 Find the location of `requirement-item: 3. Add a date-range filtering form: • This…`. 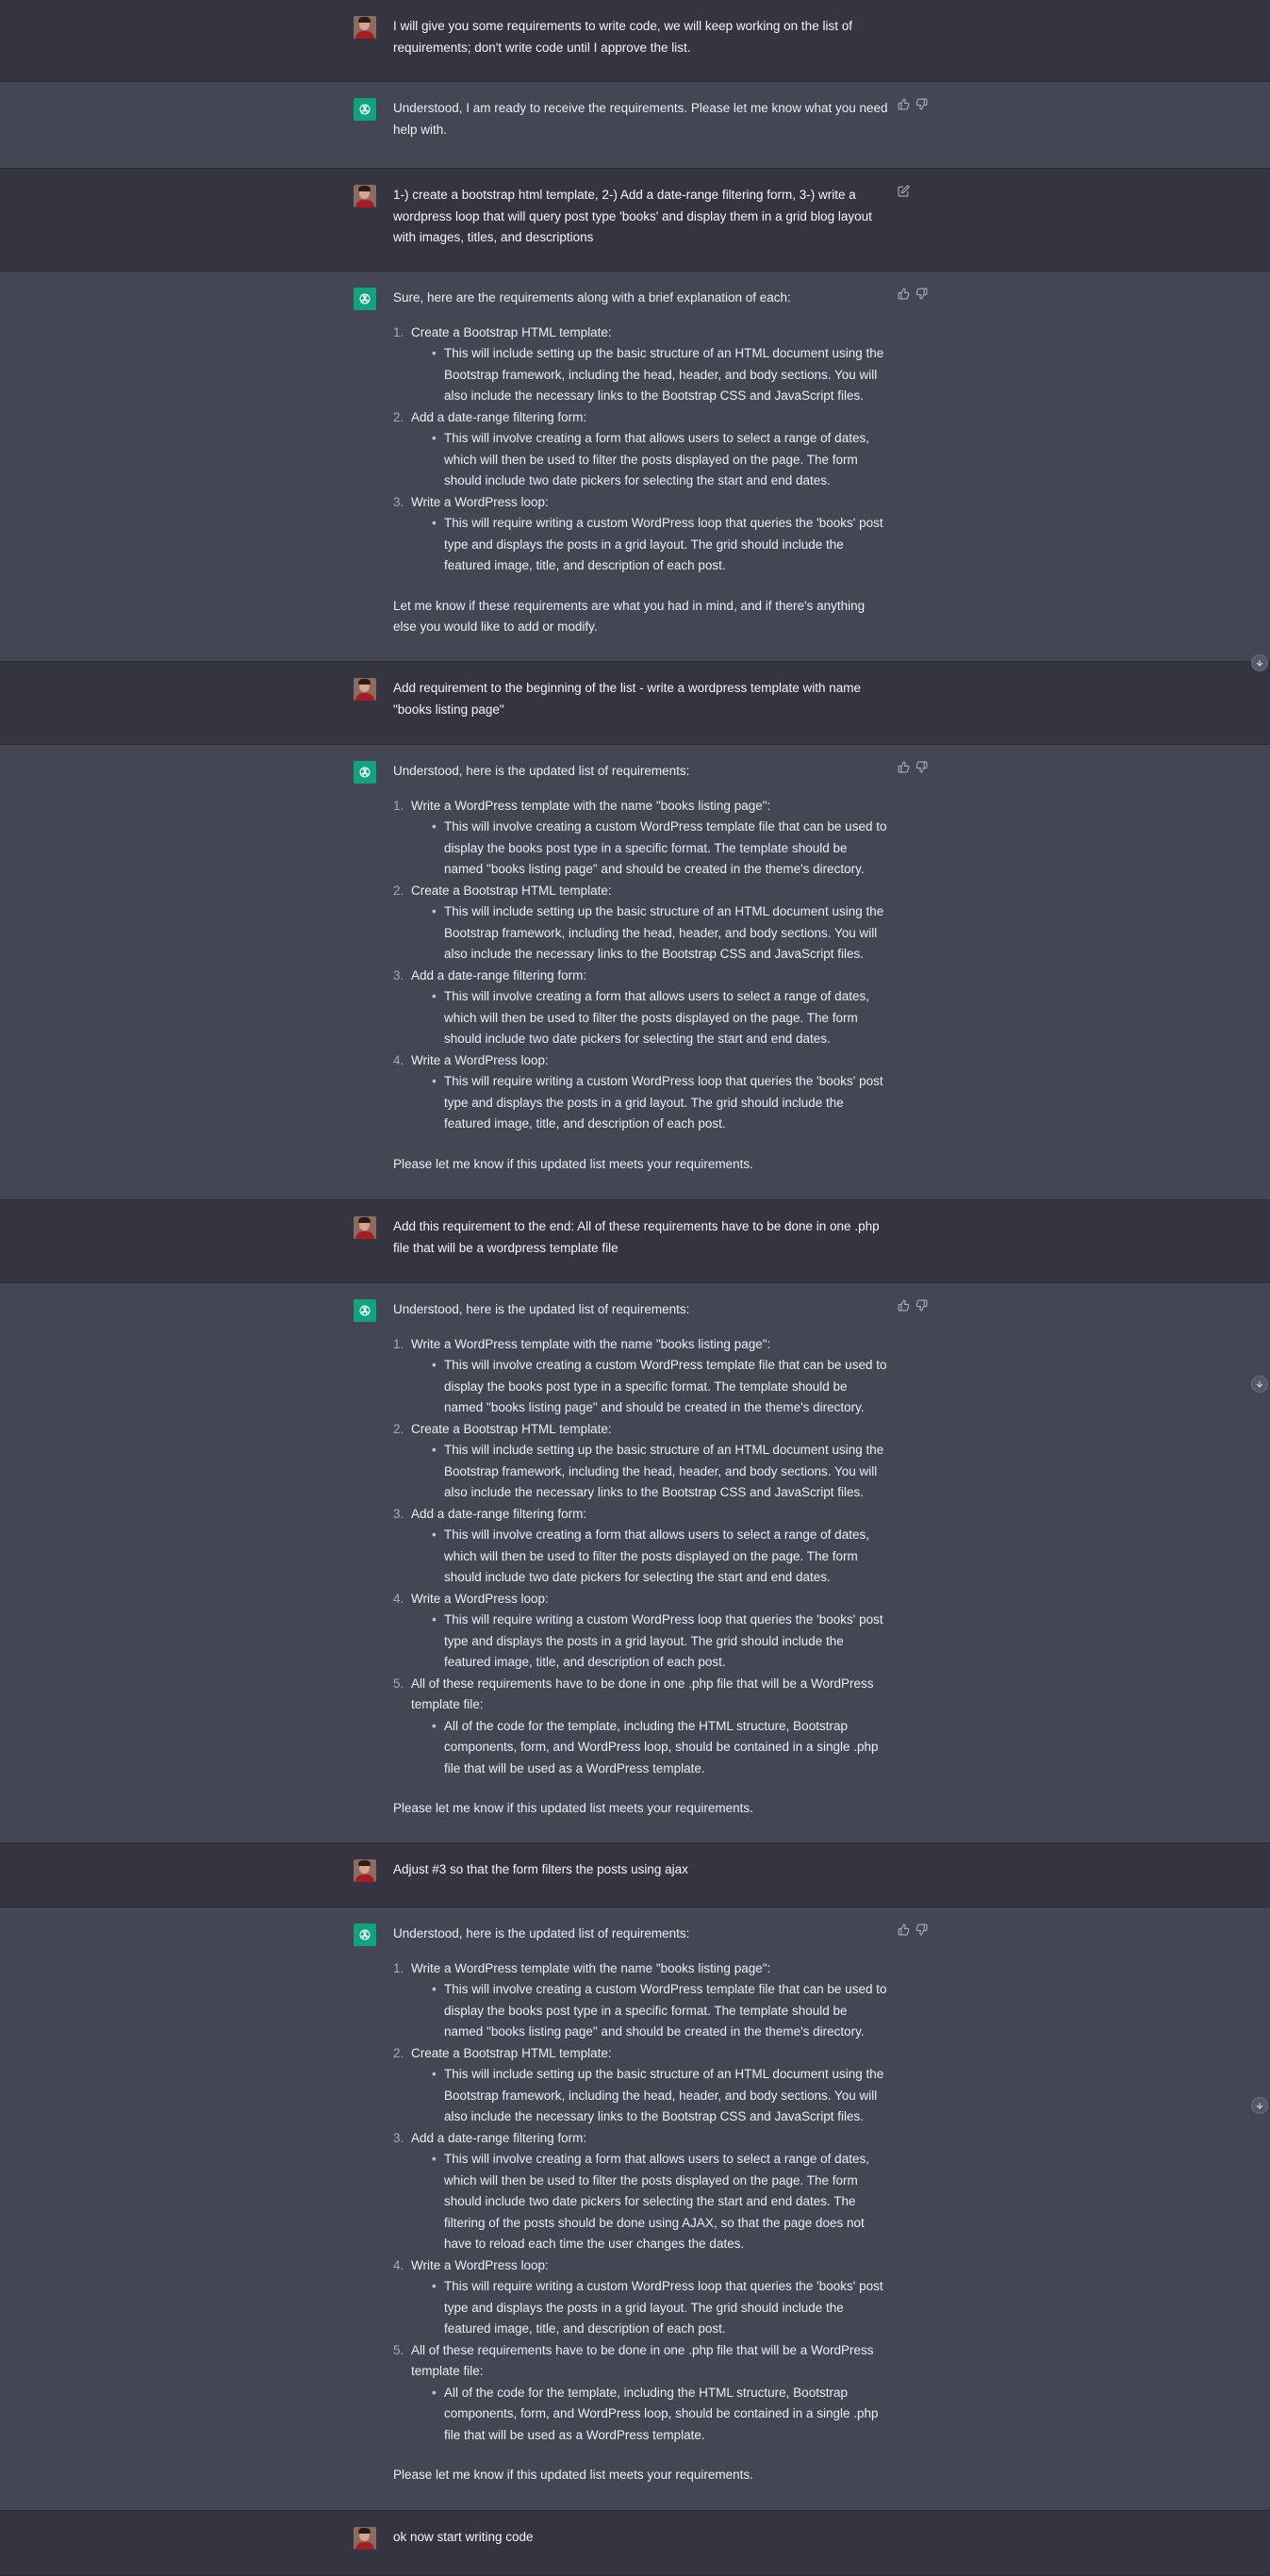

requirement-item: 3. Add a date-range filtering form: • This… is located at coordinates (641, 1008).